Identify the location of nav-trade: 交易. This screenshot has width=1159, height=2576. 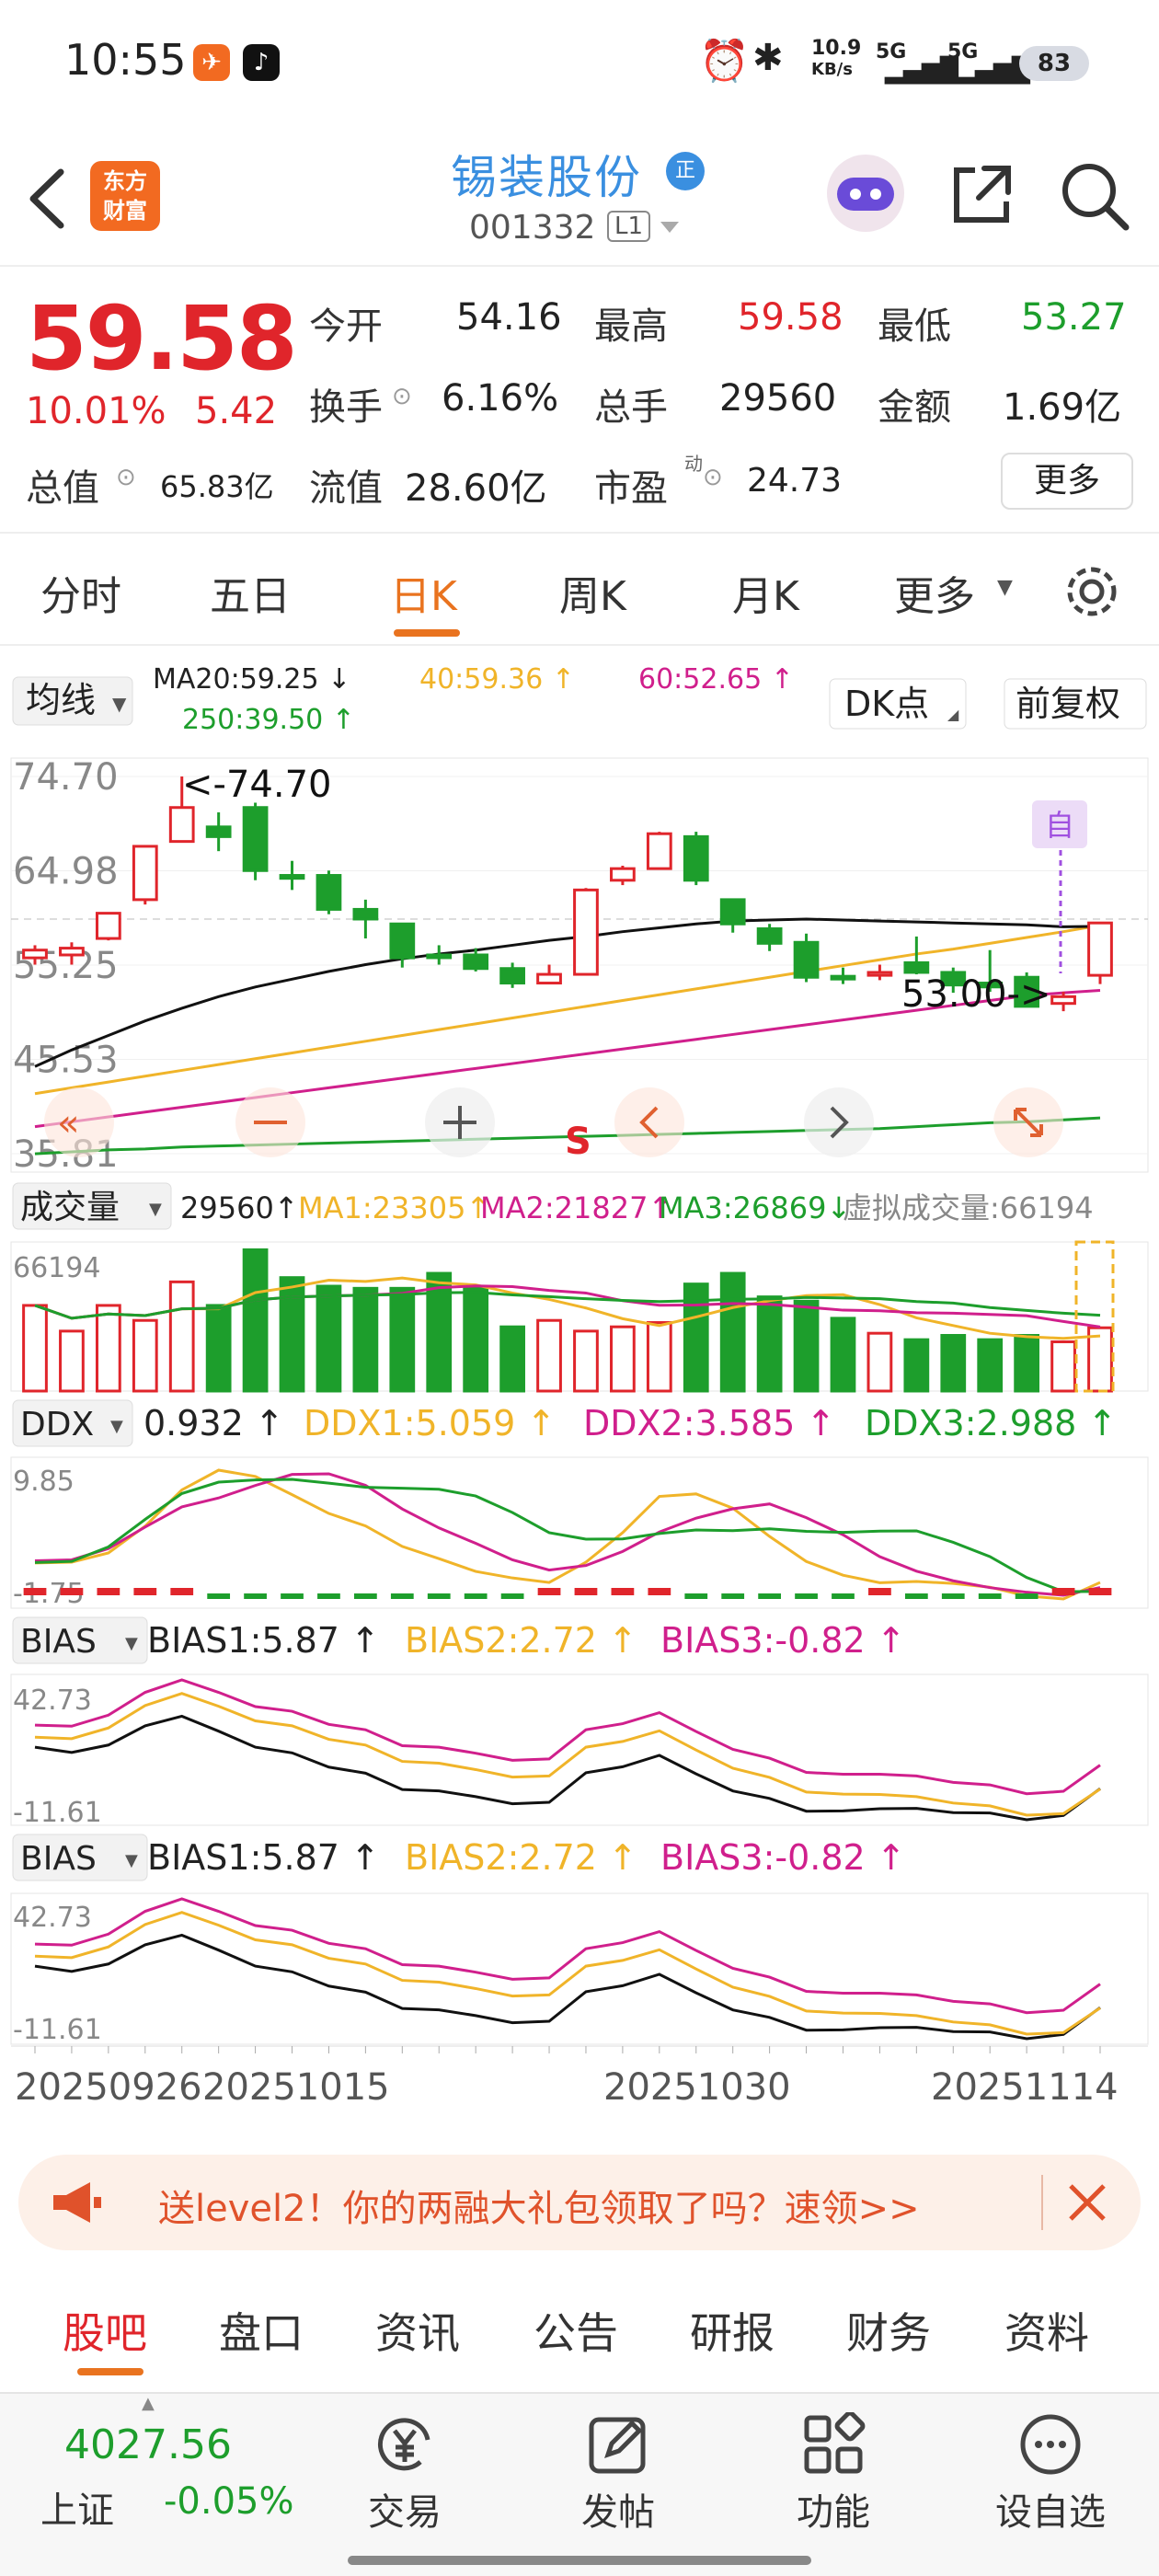
(405, 2474).